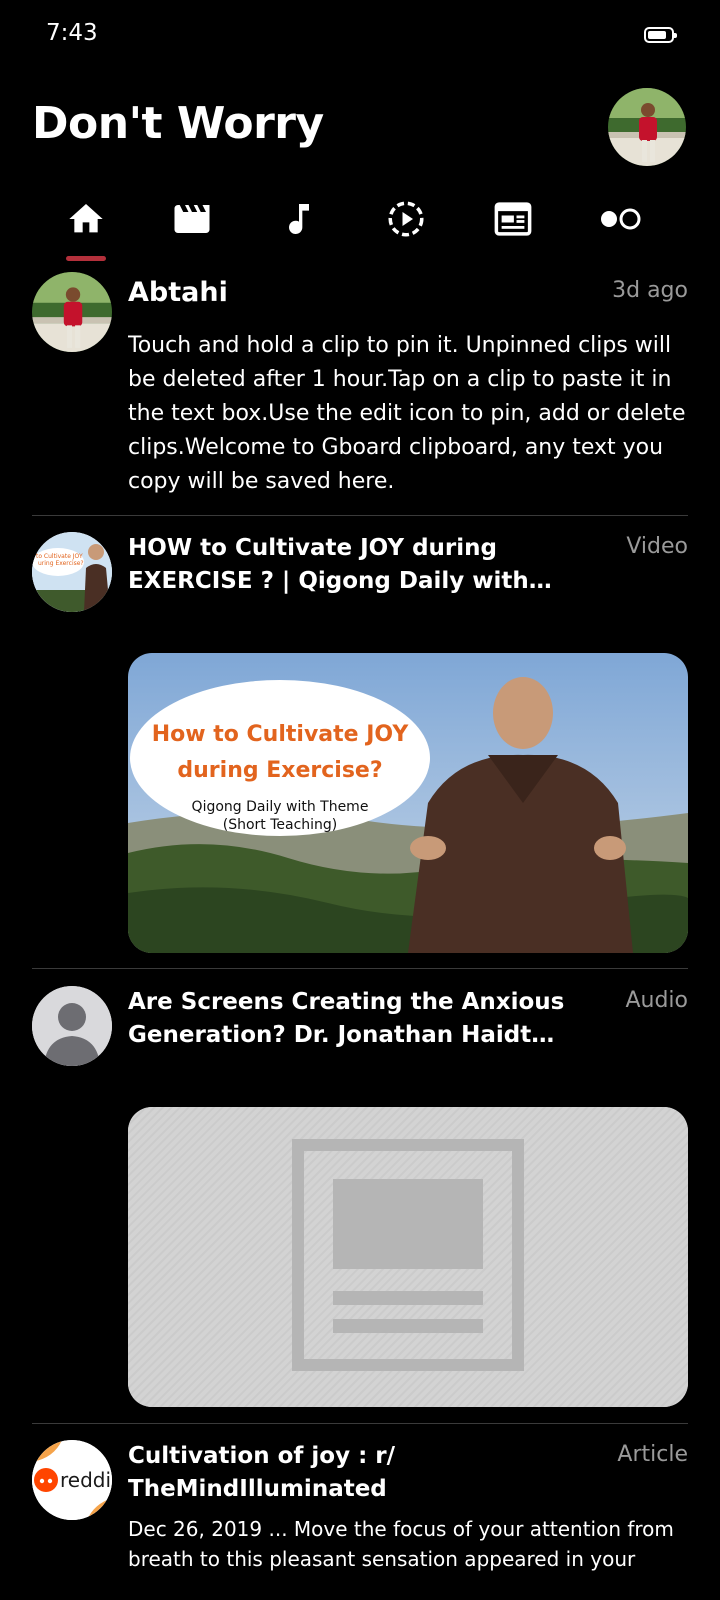 Image resolution: width=720 pixels, height=1600 pixels. I want to click on tab-more, so click(620, 219).